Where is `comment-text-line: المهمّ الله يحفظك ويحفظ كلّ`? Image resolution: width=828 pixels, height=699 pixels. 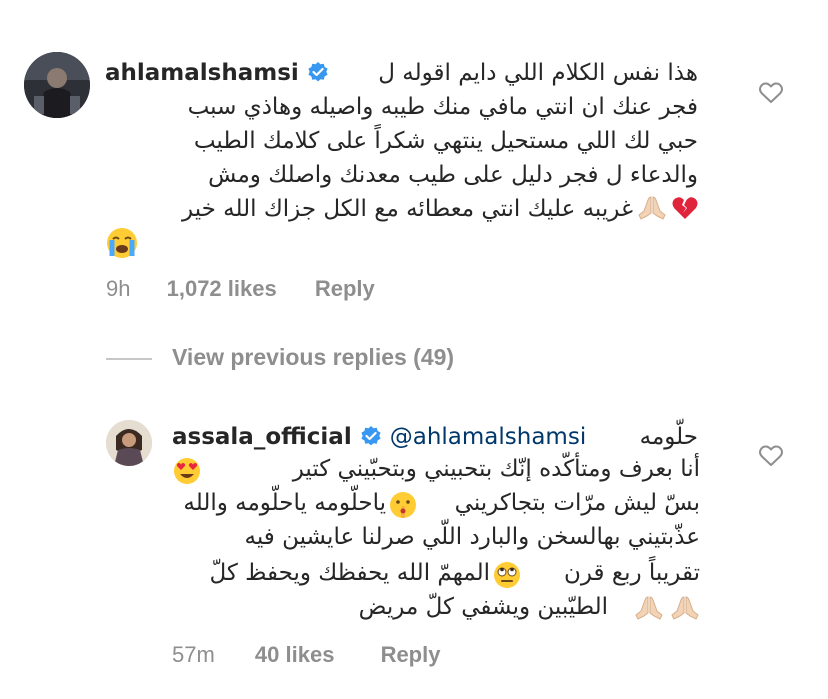 comment-text-line: المهمّ الله يحفظك ويحفظ كلّ is located at coordinates (349, 573).